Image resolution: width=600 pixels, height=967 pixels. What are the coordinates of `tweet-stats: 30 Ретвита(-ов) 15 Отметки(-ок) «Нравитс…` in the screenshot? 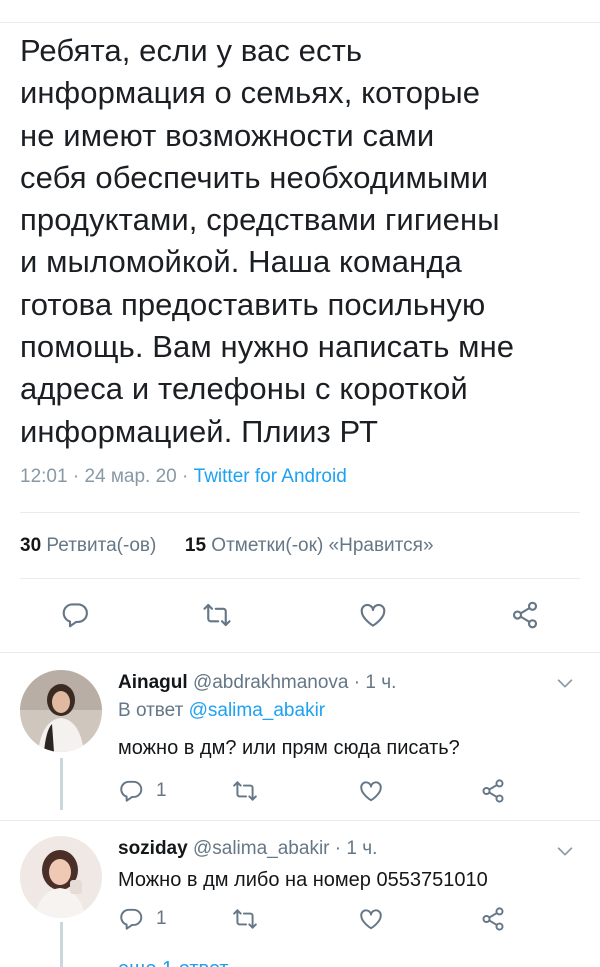 It's located at (227, 546).